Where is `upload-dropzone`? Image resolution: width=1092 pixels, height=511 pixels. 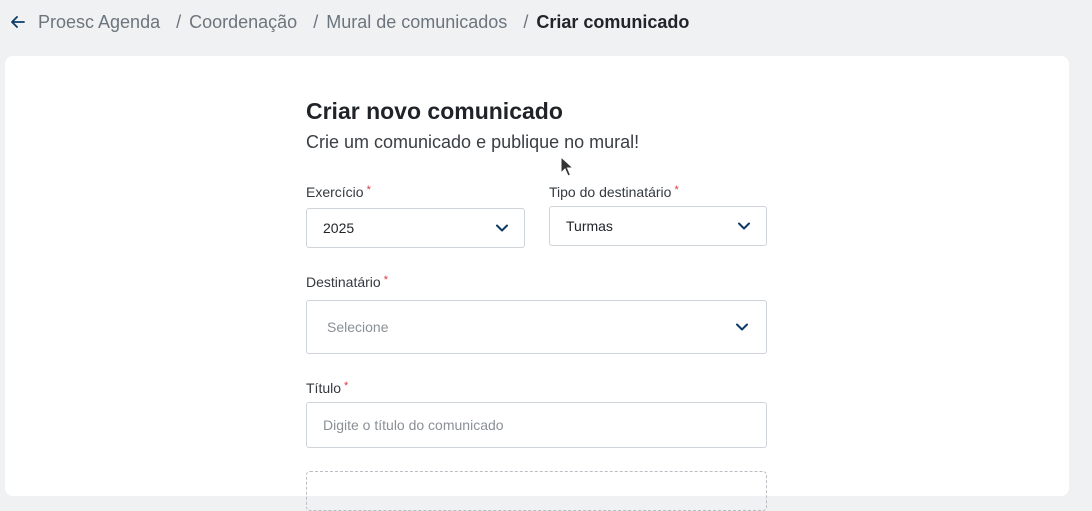 upload-dropzone is located at coordinates (536, 491).